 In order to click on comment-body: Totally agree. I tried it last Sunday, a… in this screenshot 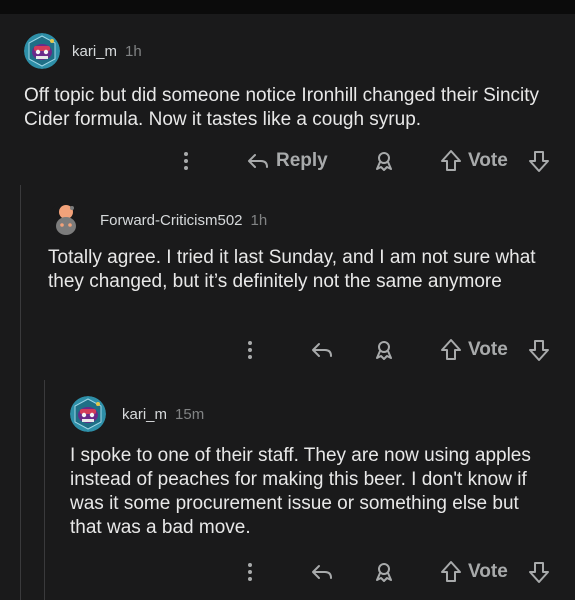, I will do `click(292, 269)`.